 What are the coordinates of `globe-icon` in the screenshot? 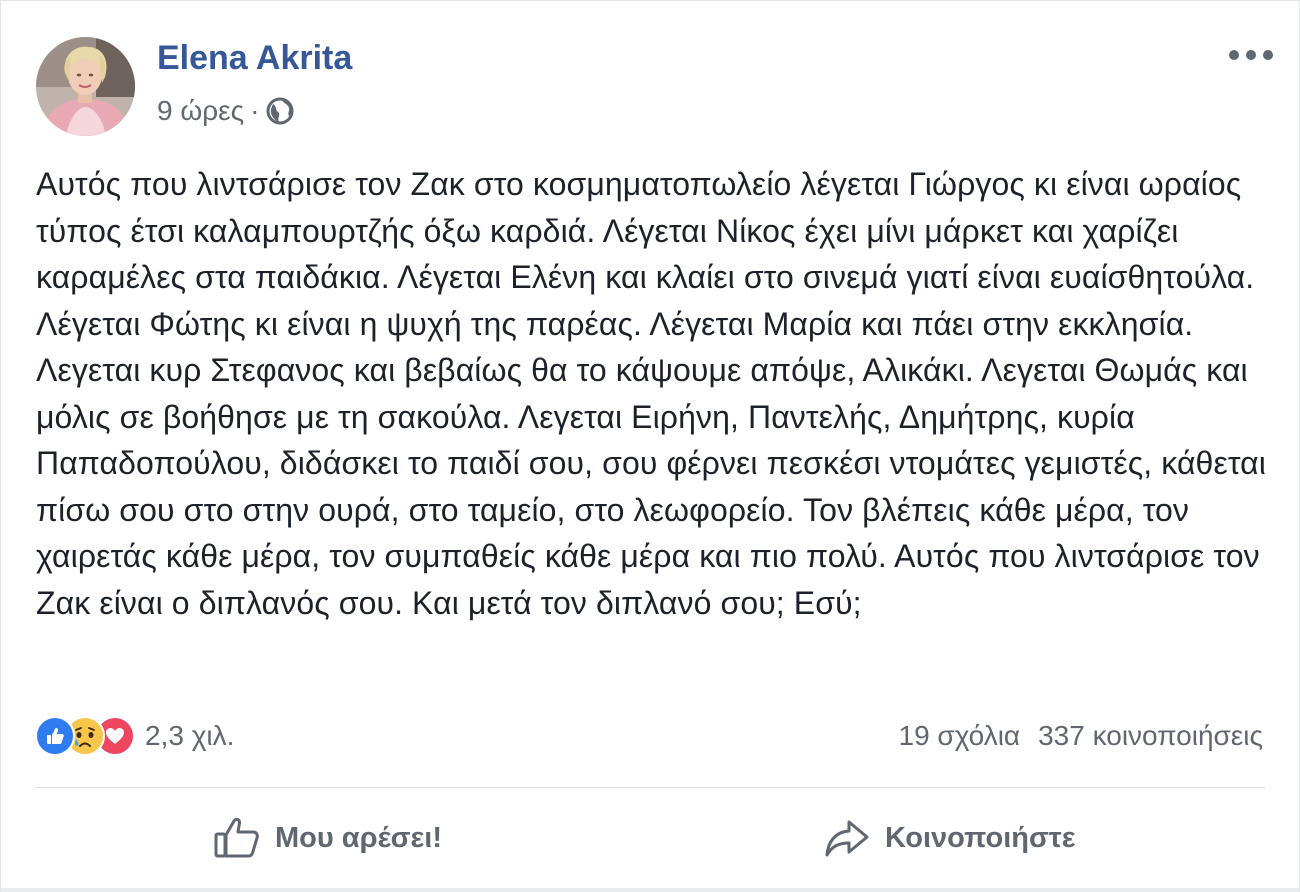 It's located at (280, 111).